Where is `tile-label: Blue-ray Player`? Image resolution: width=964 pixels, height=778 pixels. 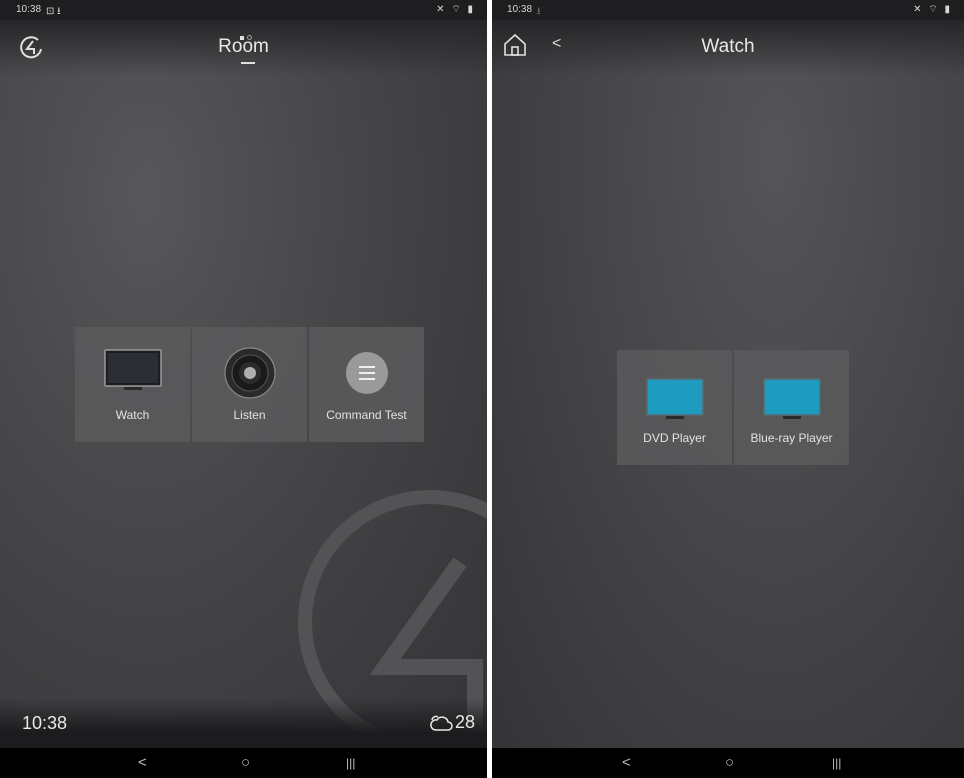
tile-label: Blue-ray Player is located at coordinates (791, 438).